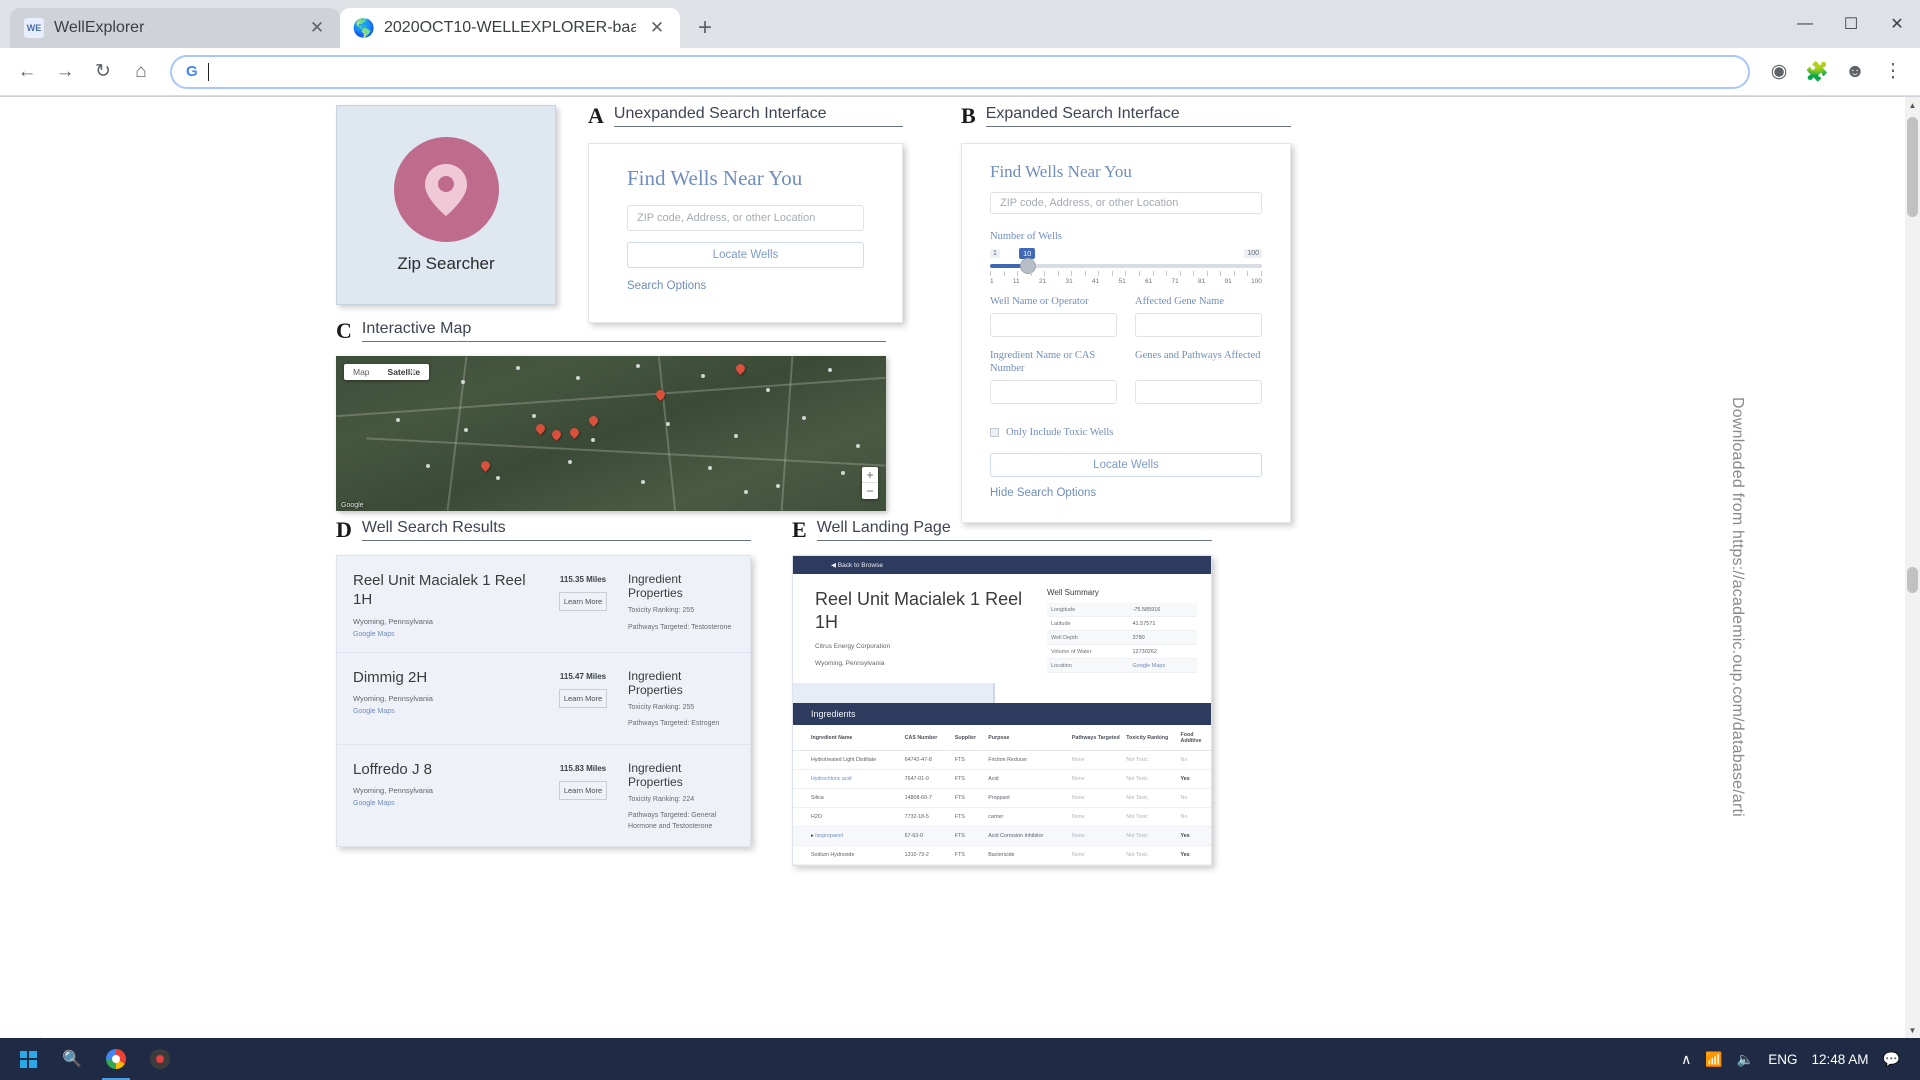  I want to click on back-icon: ←, so click(27, 72).